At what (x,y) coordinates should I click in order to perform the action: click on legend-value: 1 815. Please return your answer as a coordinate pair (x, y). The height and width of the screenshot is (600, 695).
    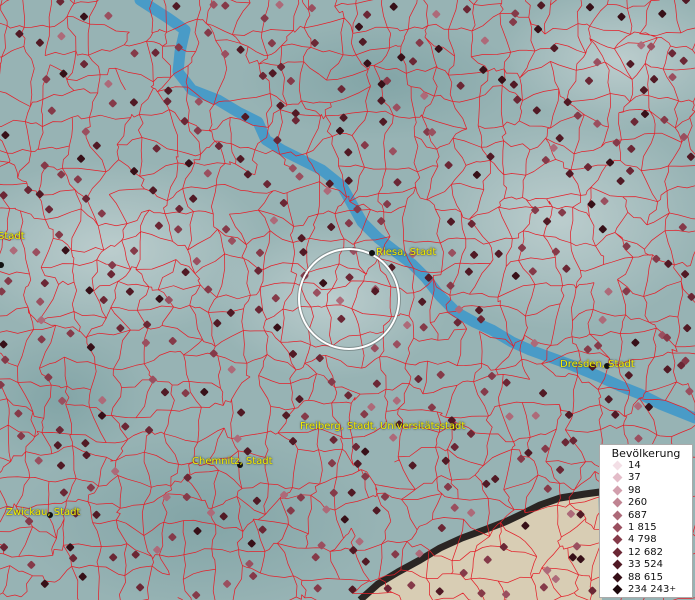
    Looking at the image, I should click on (642, 527).